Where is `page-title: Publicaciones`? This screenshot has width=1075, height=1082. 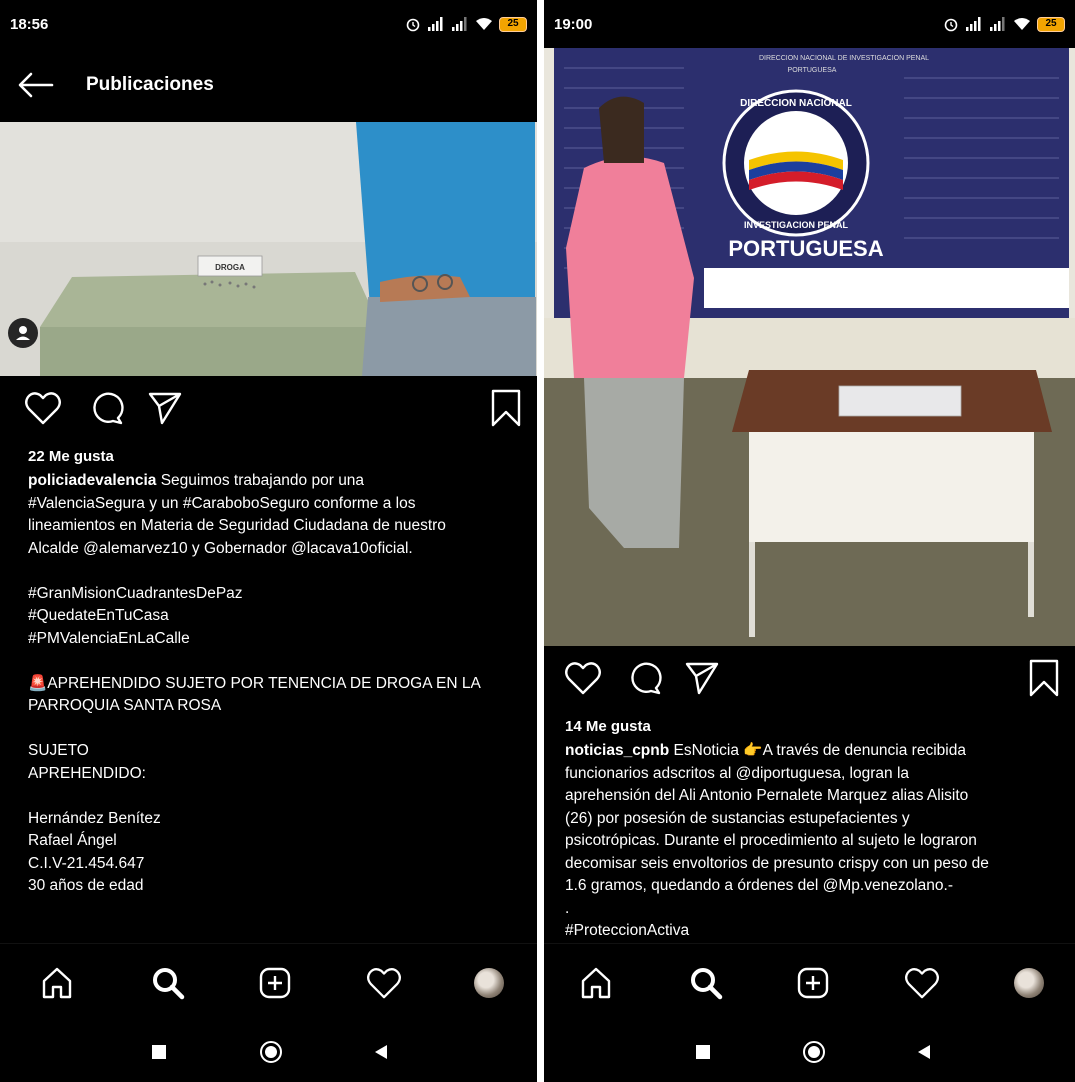
page-title: Publicaciones is located at coordinates (150, 84).